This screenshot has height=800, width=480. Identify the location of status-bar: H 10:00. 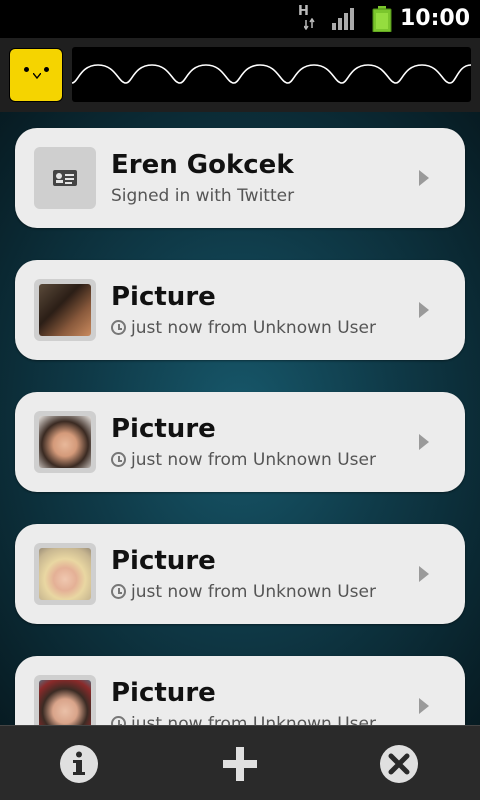
(240, 19).